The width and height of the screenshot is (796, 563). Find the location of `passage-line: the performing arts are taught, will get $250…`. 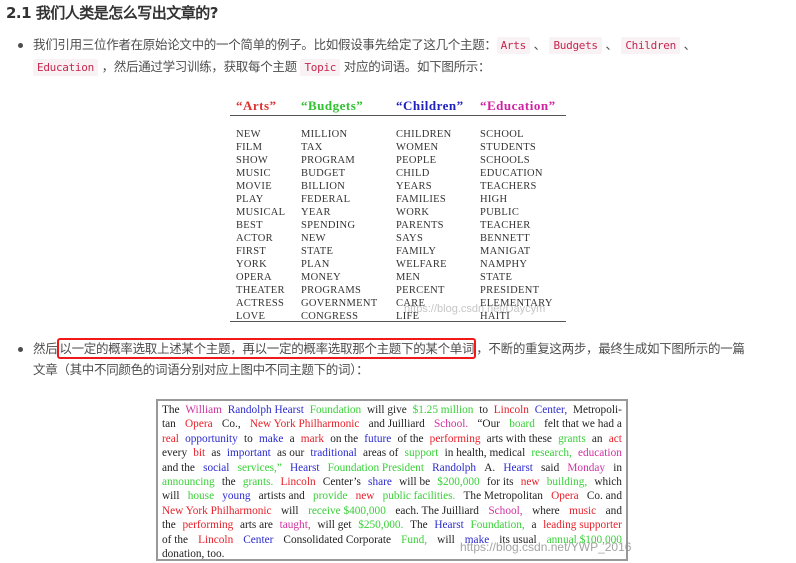

passage-line: the performing arts are taught, will get $250… is located at coordinates (392, 525).